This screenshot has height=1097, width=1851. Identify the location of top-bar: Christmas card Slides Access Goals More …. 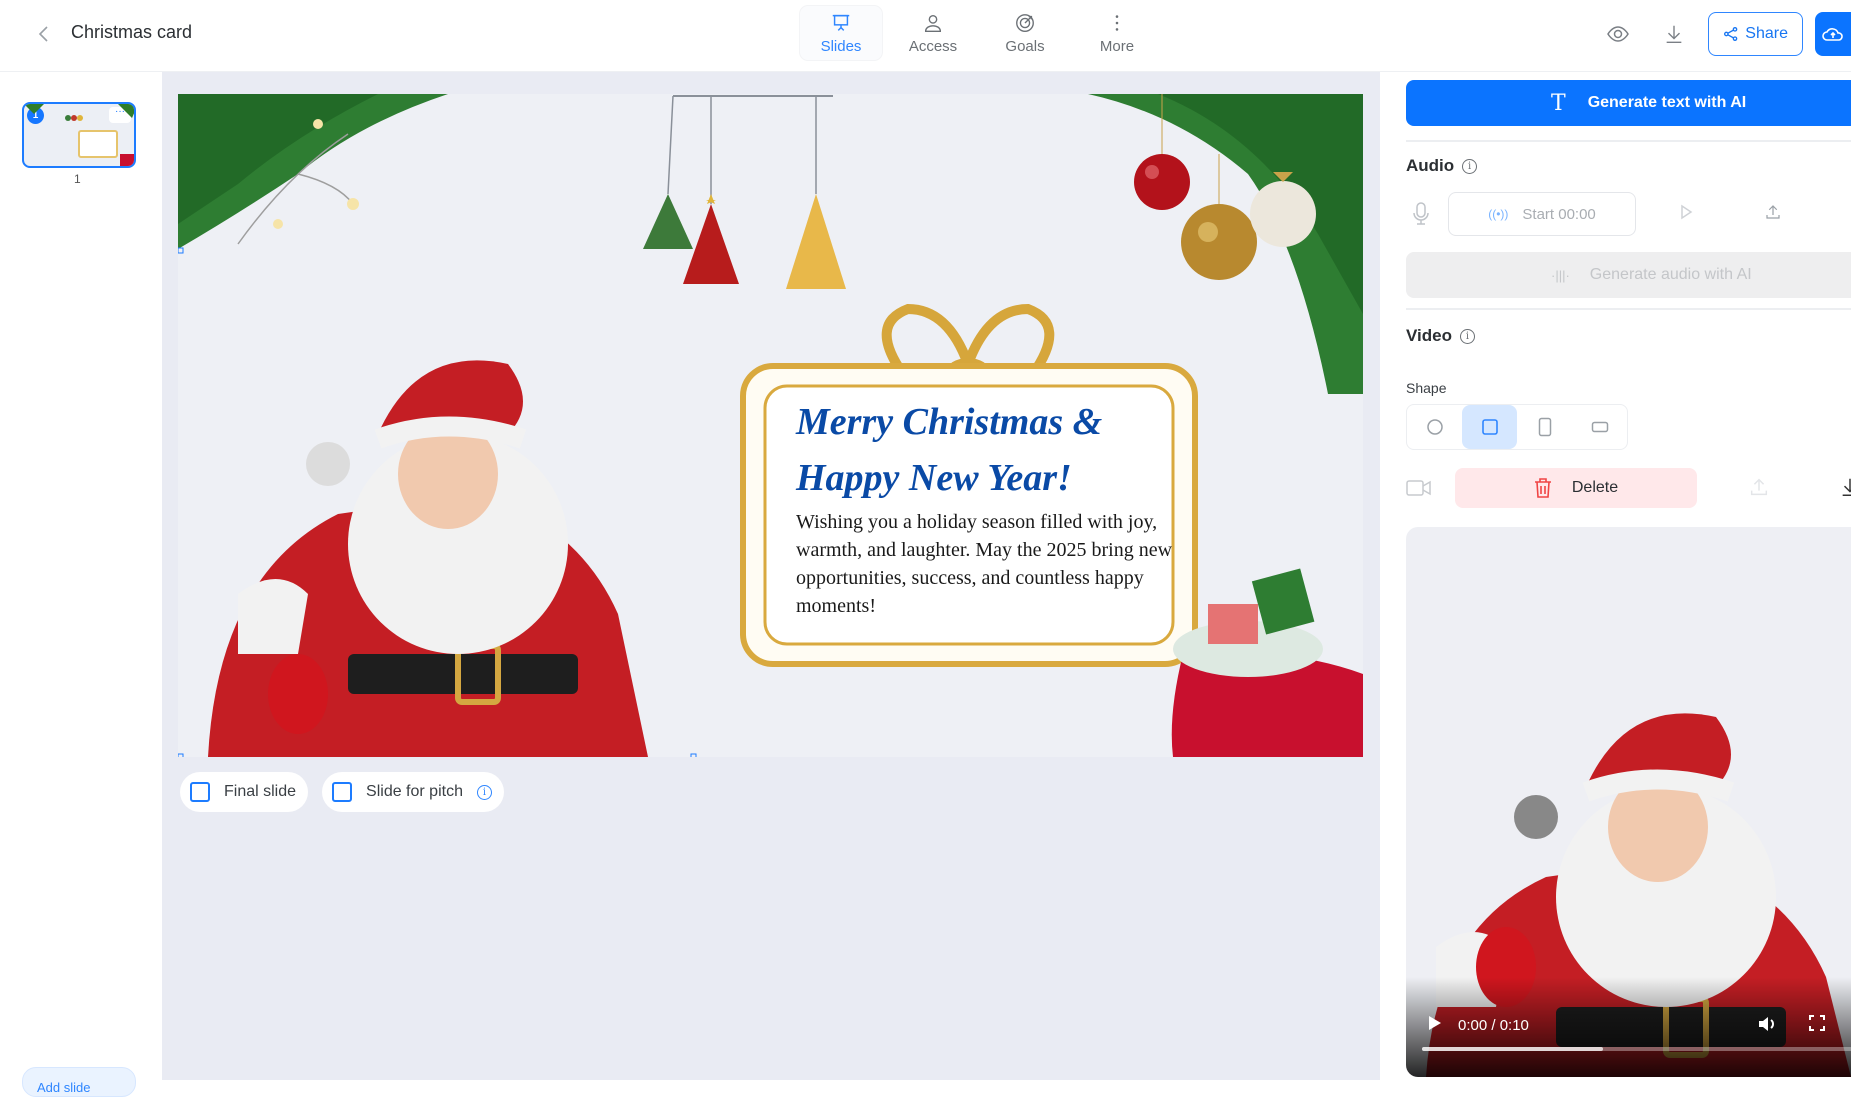
(925, 36).